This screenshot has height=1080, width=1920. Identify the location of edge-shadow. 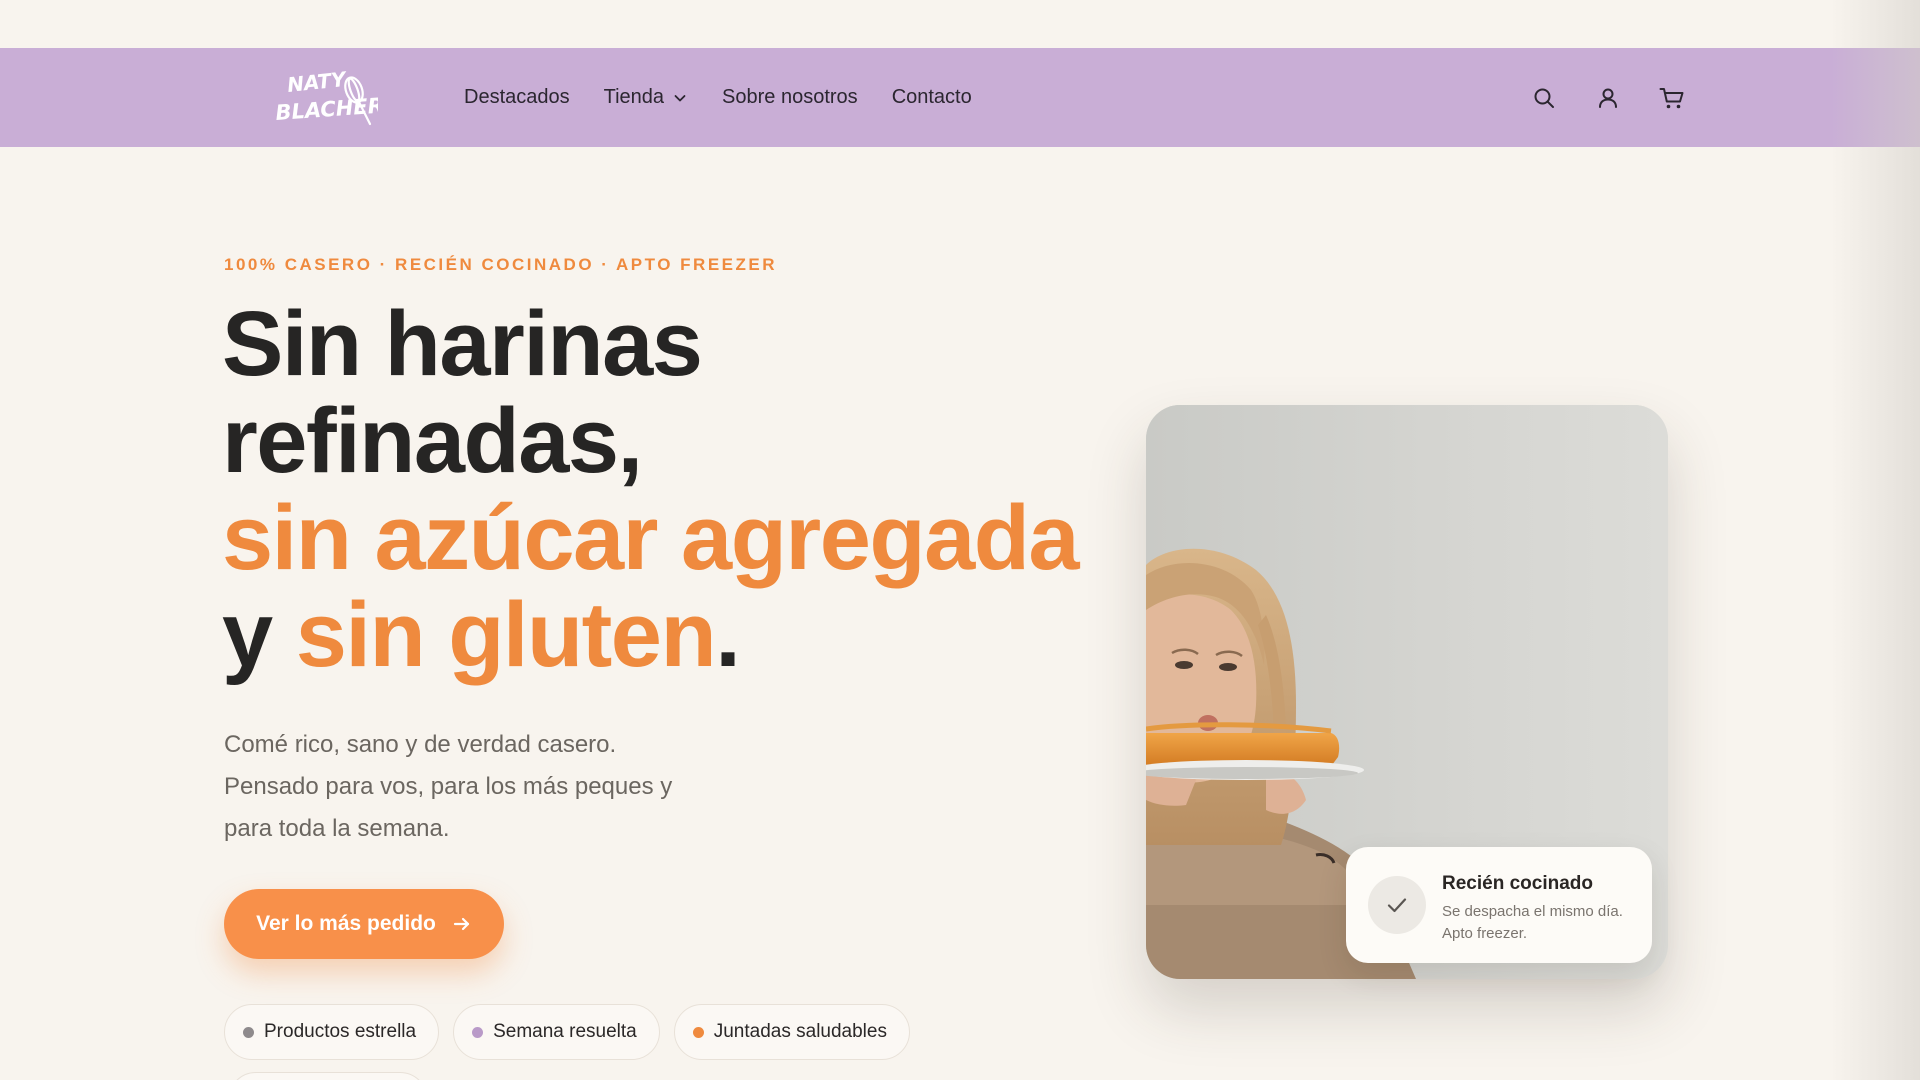
(1875, 540).